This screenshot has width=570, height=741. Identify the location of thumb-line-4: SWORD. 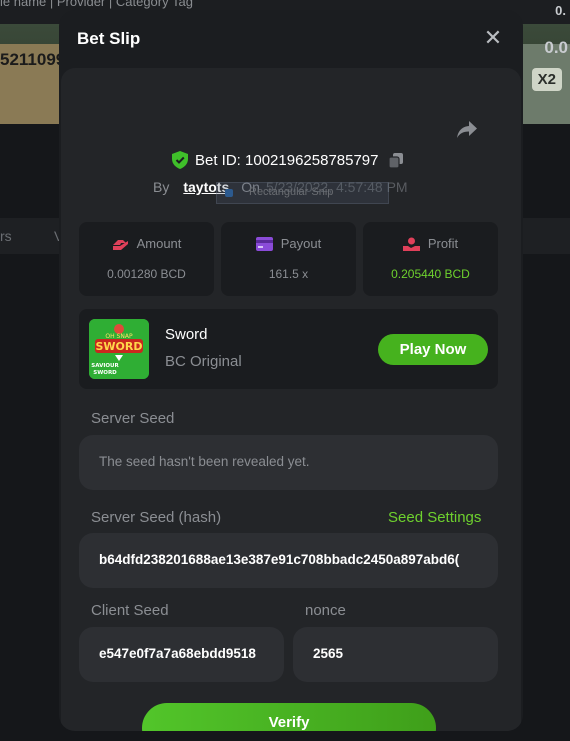
(105, 373).